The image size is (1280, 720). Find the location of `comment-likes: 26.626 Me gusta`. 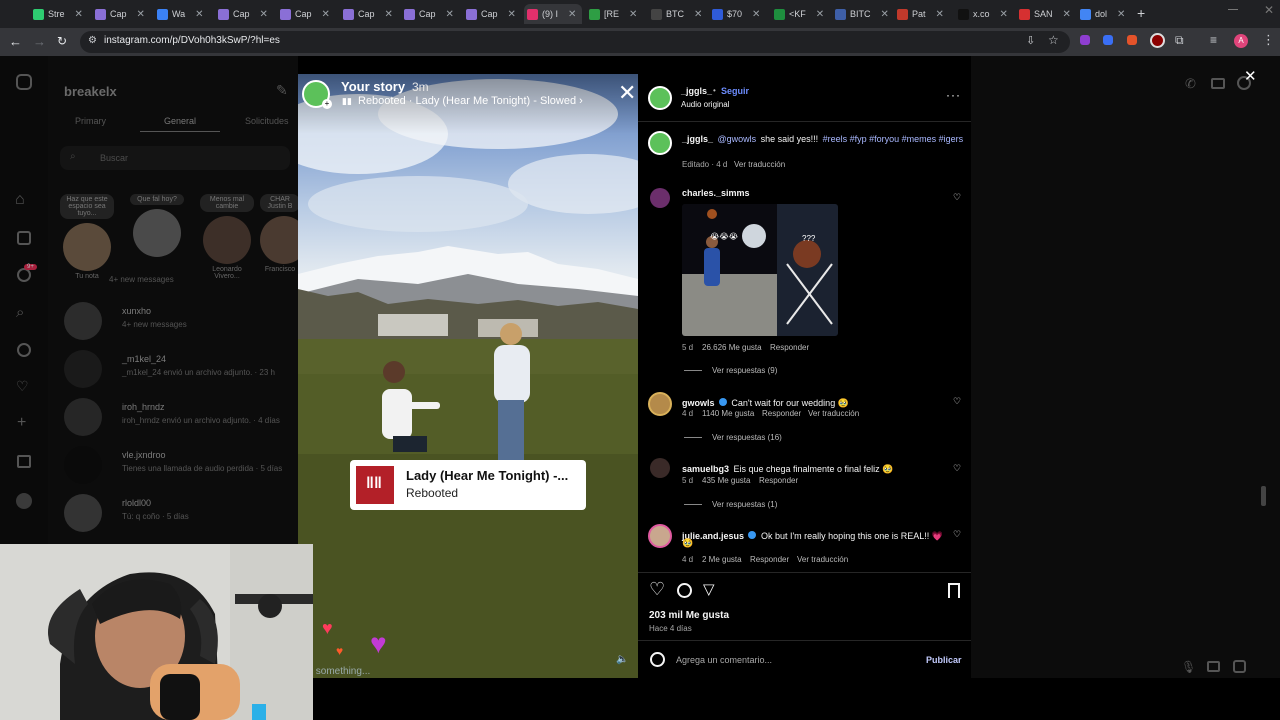

comment-likes: 26.626 Me gusta is located at coordinates (732, 347).